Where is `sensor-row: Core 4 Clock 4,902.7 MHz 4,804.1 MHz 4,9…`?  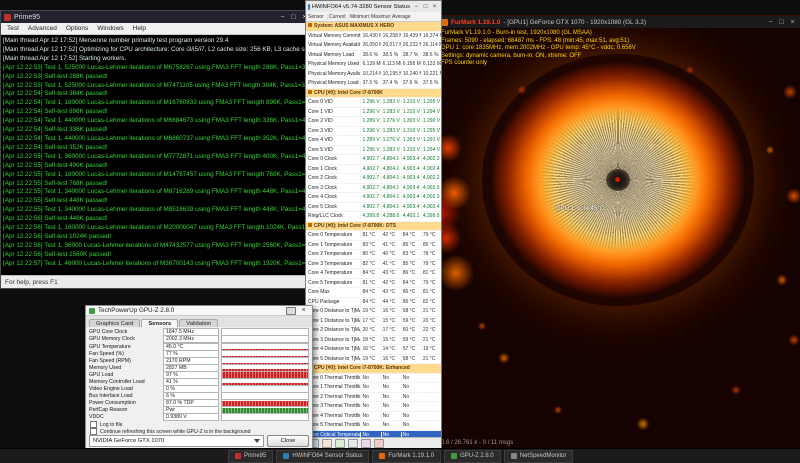
sensor-row: Core 4 Clock 4,902.7 MHz 4,804.1 MHz 4,9… is located at coordinates (373, 198).